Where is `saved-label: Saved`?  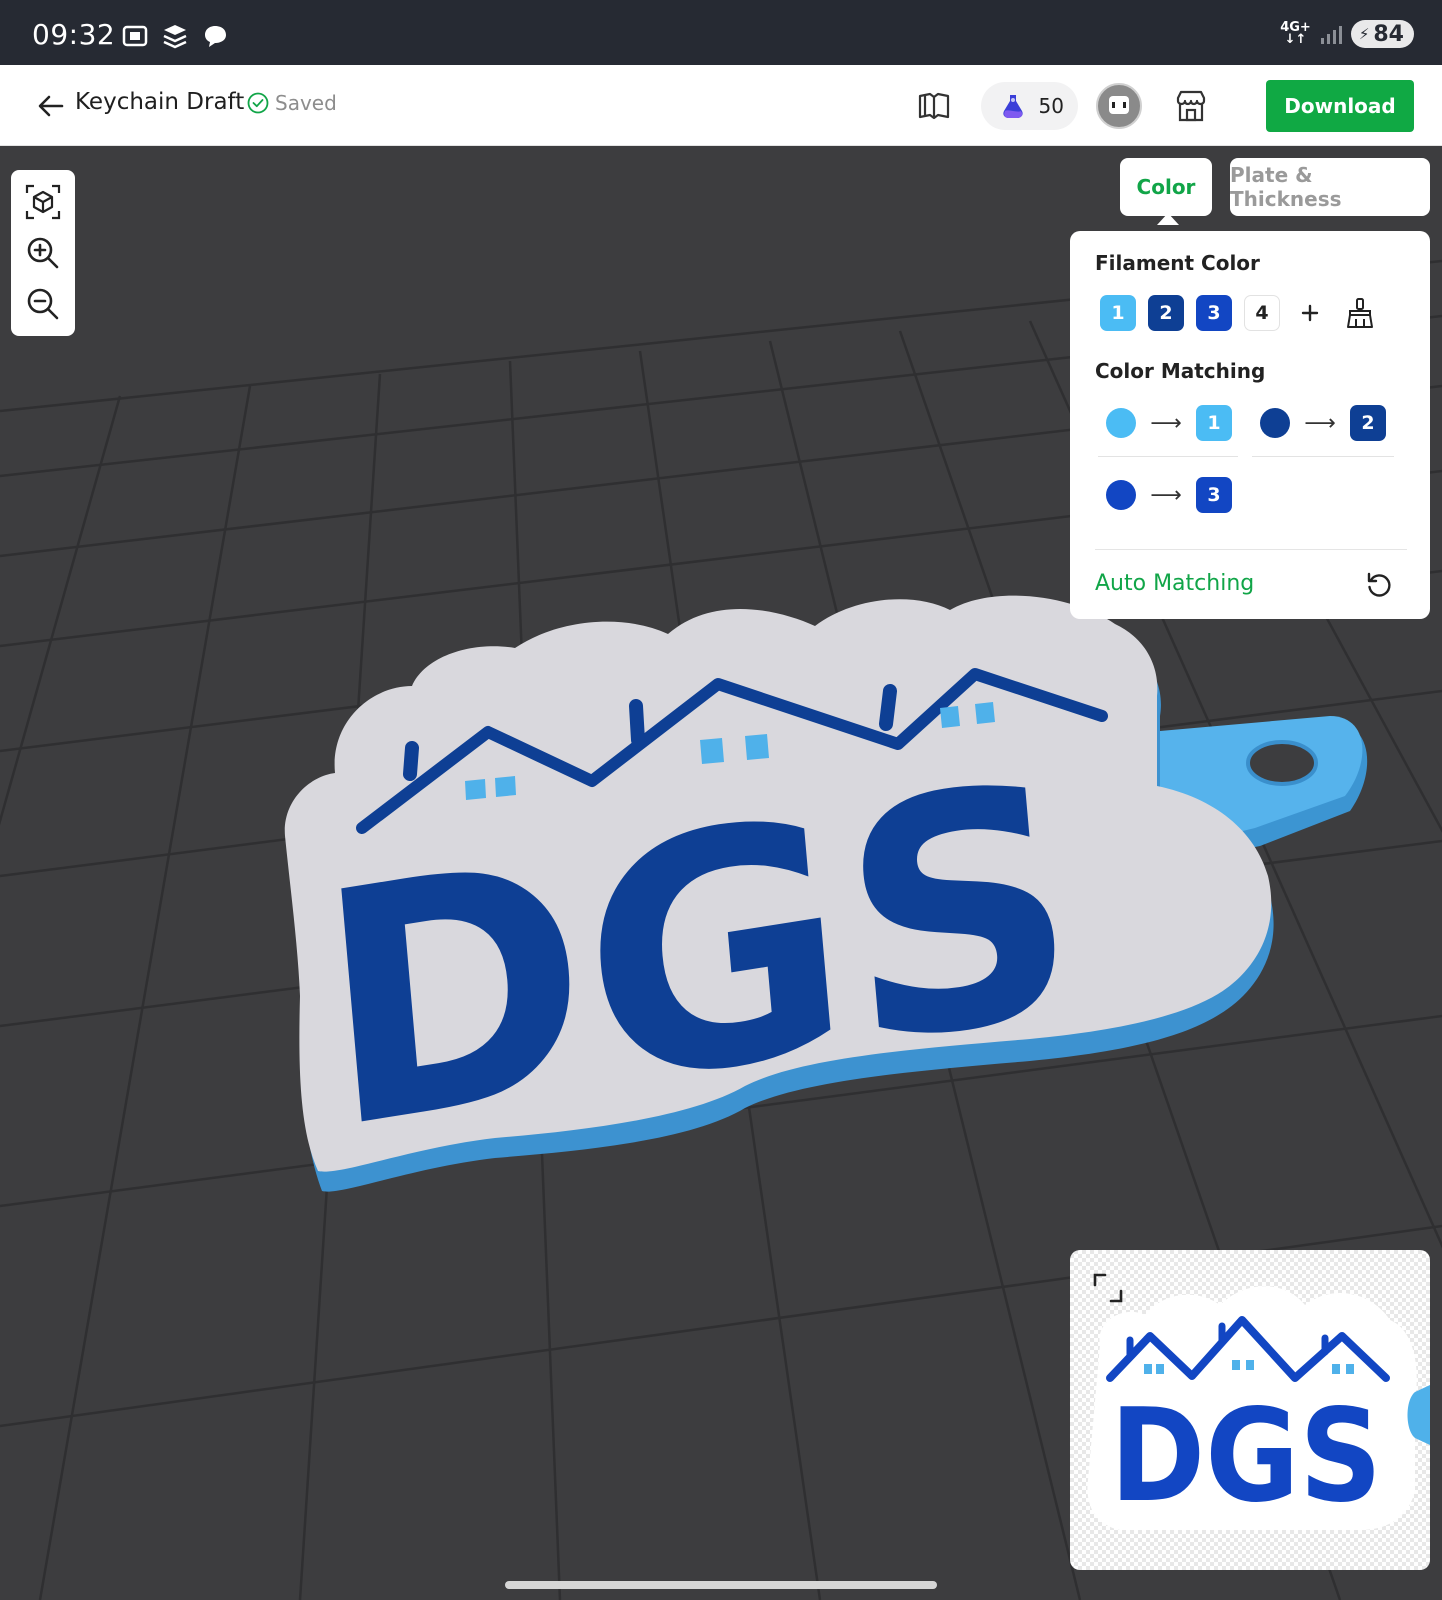
saved-label: Saved is located at coordinates (306, 103).